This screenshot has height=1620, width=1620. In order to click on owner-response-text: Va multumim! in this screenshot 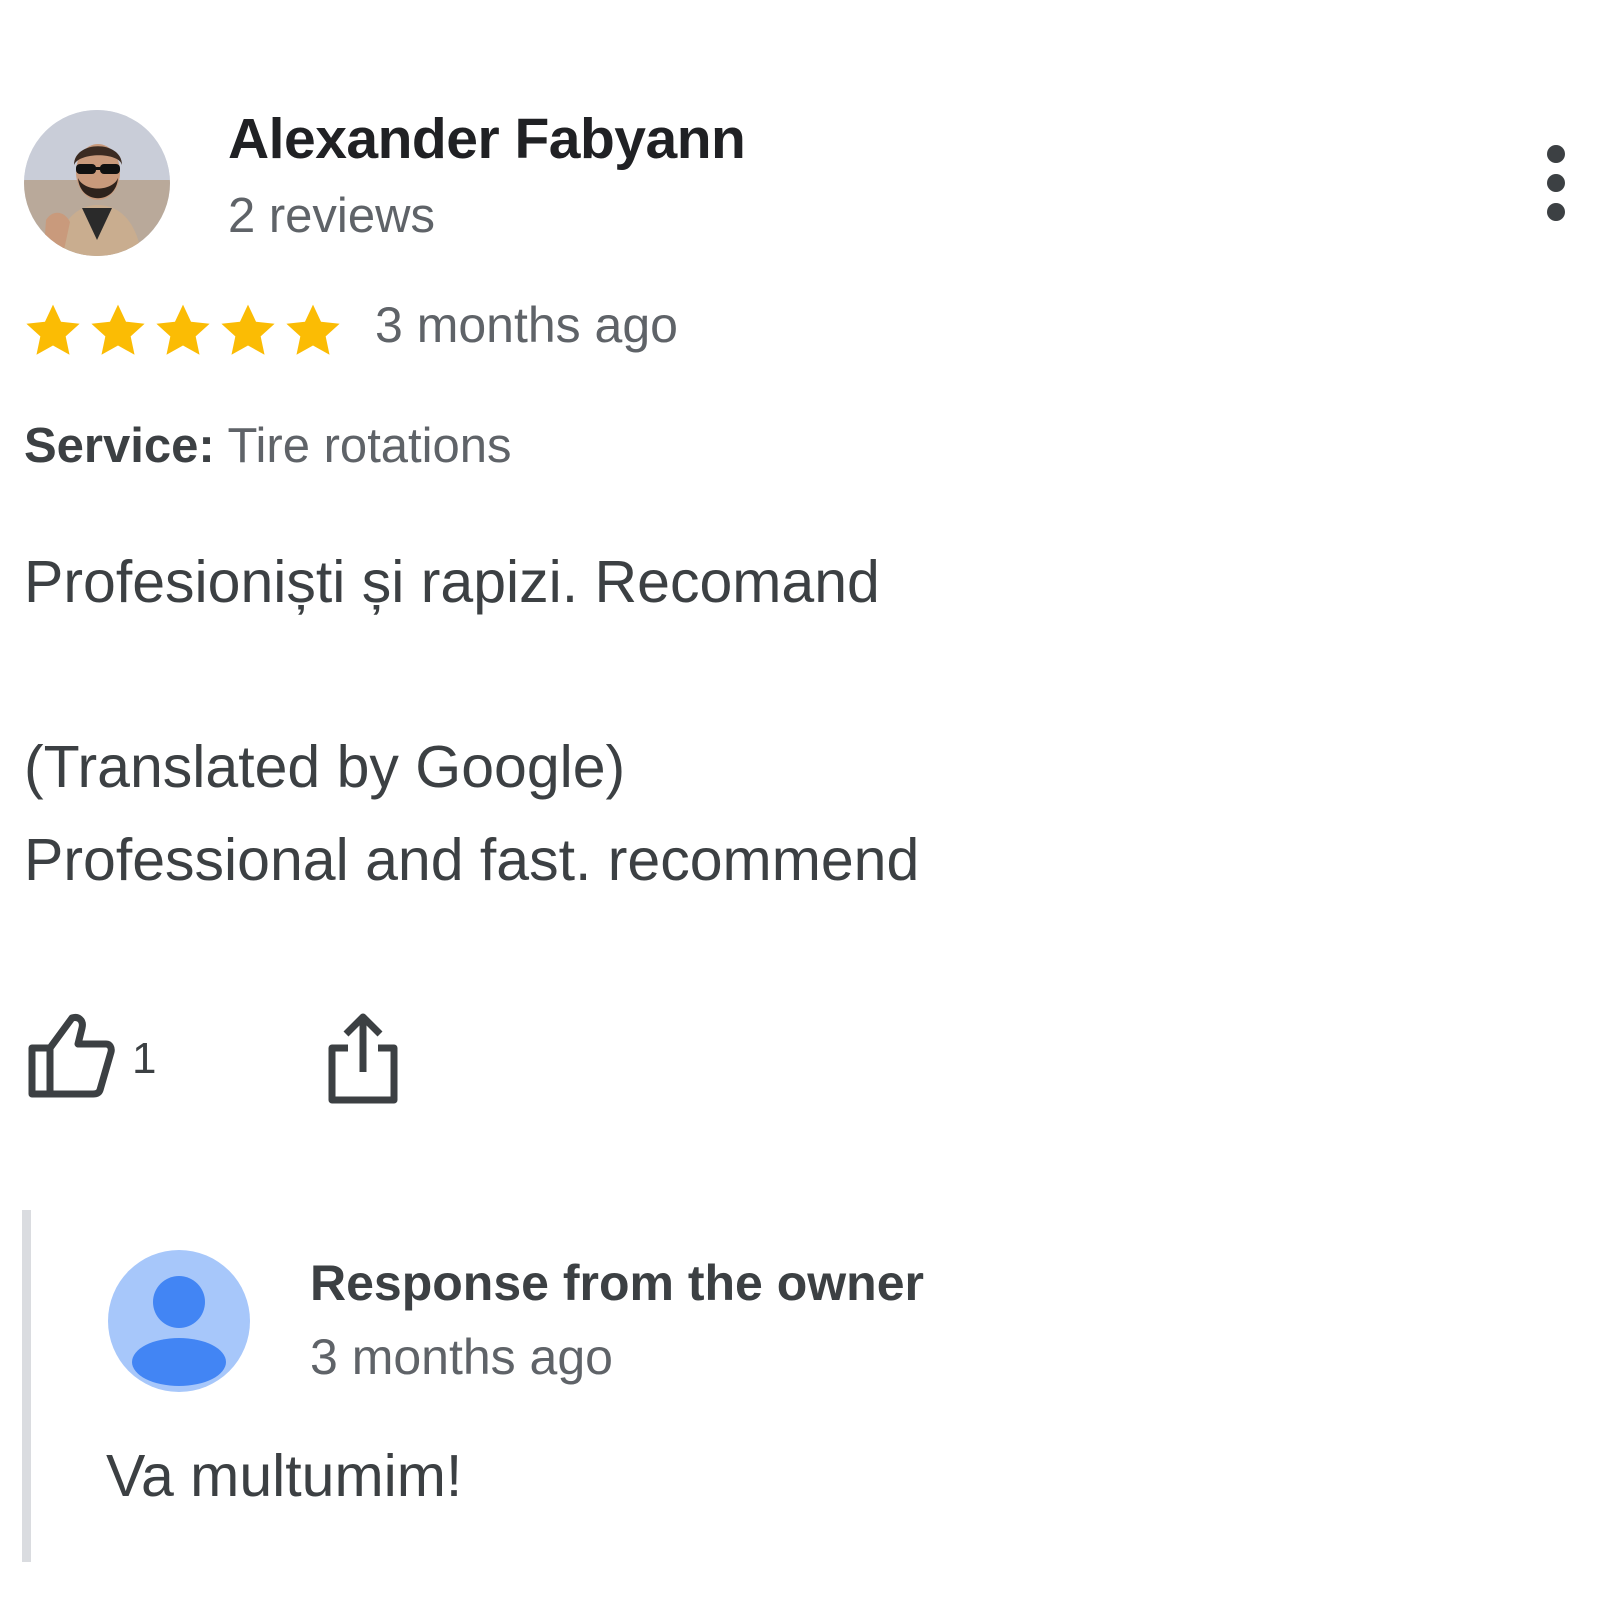, I will do `click(284, 1476)`.